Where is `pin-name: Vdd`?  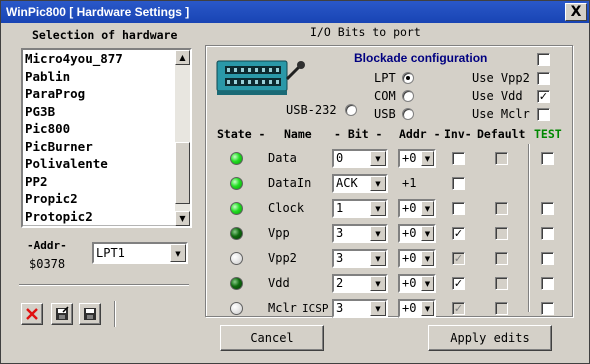
pin-name: Vdd is located at coordinates (279, 283).